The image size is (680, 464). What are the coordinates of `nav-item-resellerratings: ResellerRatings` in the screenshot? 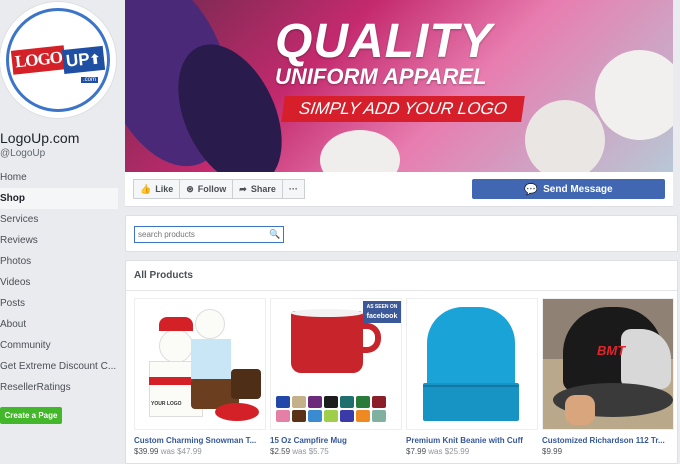 It's located at (59, 387).